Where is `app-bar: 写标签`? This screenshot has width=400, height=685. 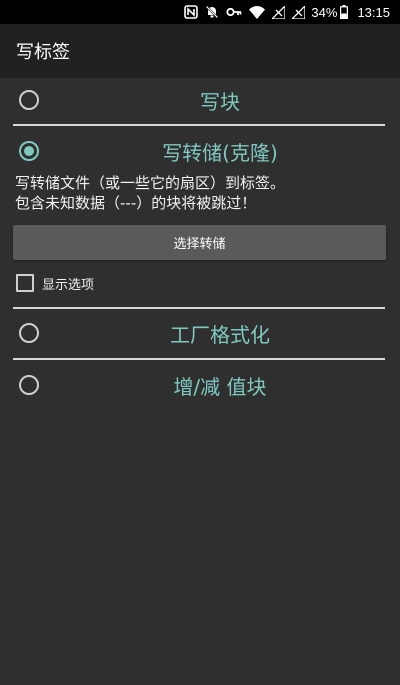
app-bar: 写标签 is located at coordinates (200, 51).